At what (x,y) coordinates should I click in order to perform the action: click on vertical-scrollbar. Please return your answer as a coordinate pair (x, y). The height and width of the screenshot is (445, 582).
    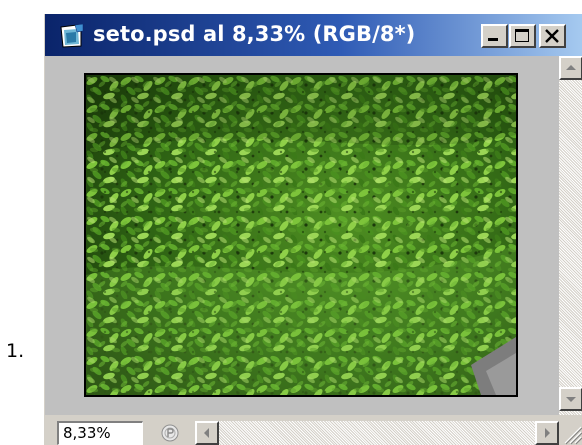
    Looking at the image, I should click on (570, 235).